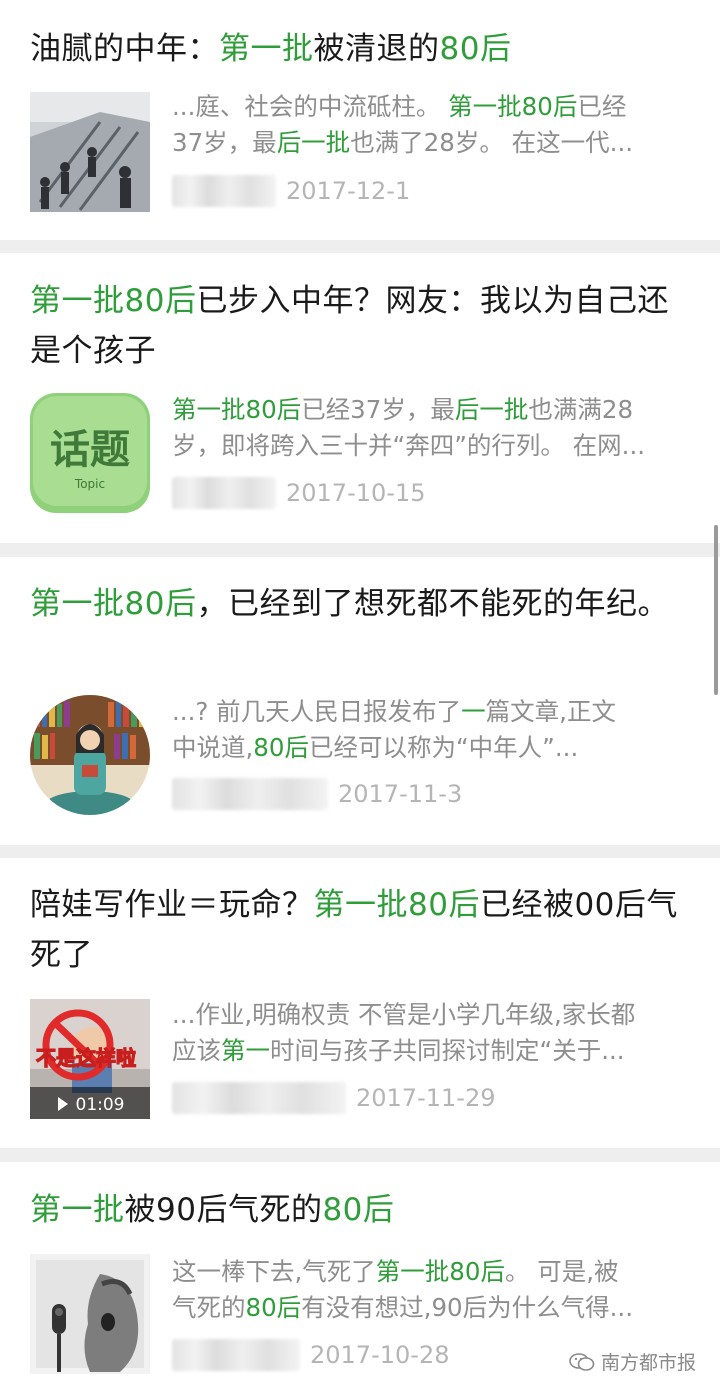 Image resolution: width=720 pixels, height=1397 pixels. Describe the element at coordinates (380, 1355) in the screenshot. I see `article-date: 2017-10-28` at that location.